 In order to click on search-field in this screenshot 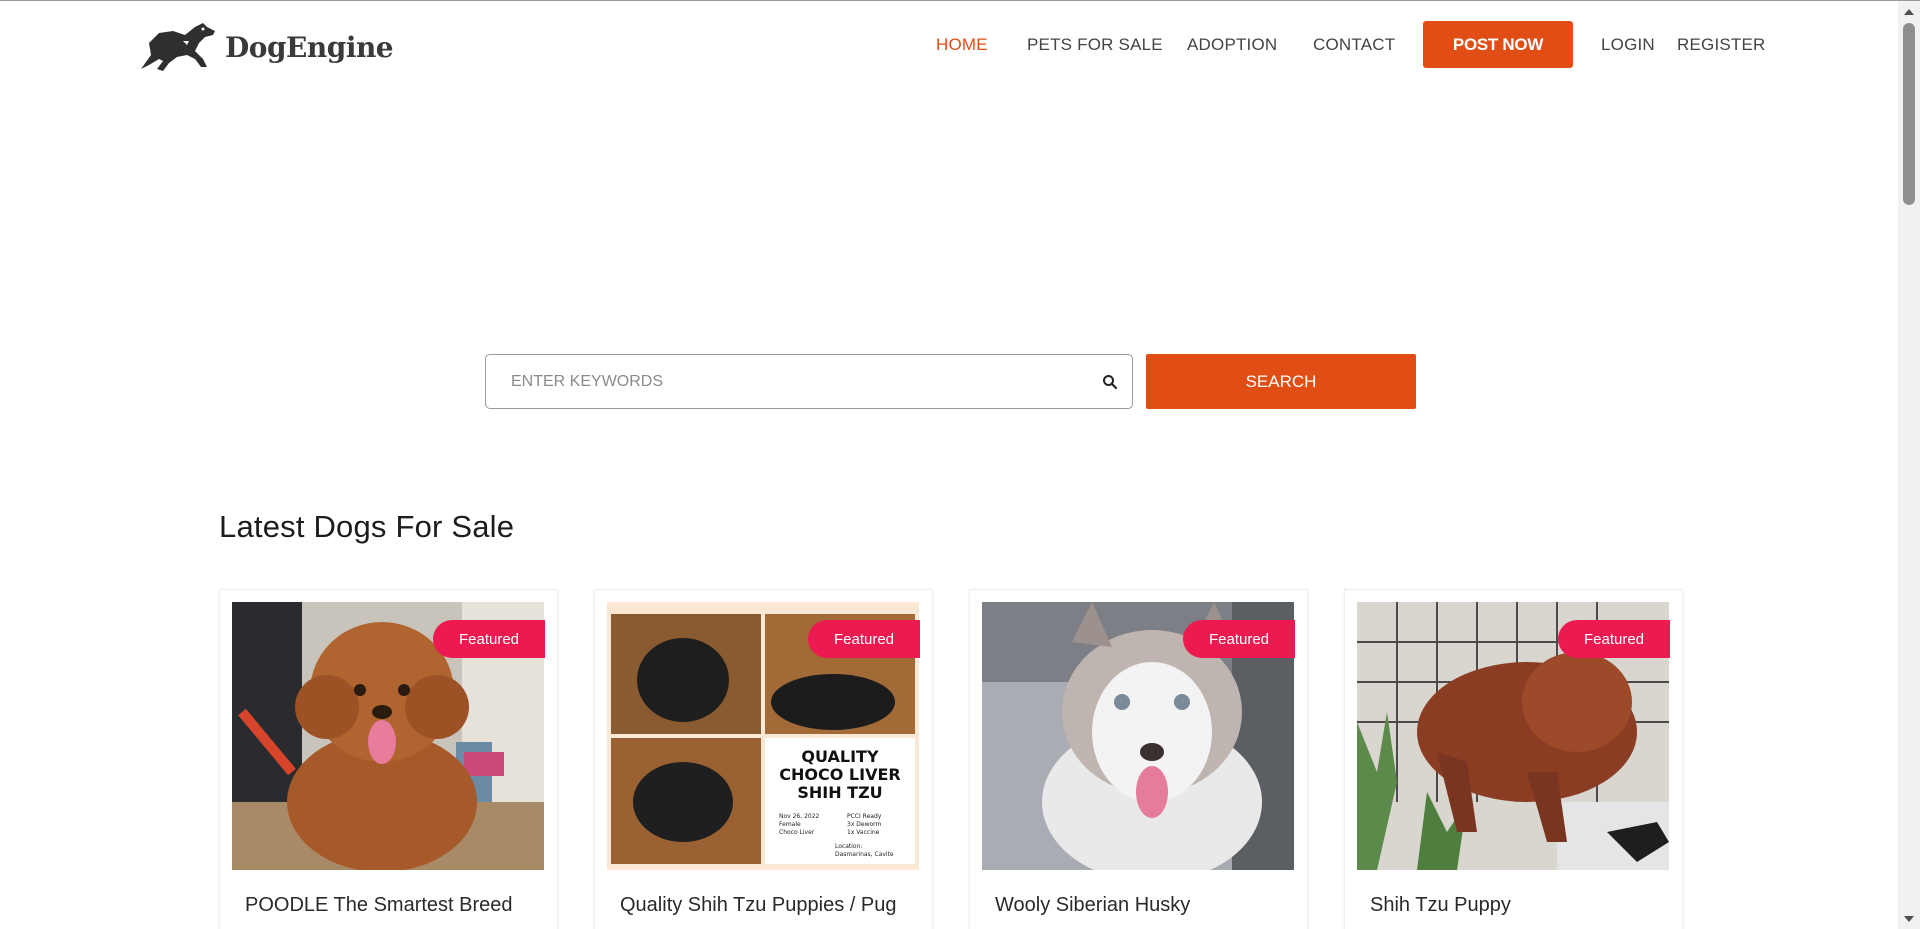, I will do `click(809, 381)`.